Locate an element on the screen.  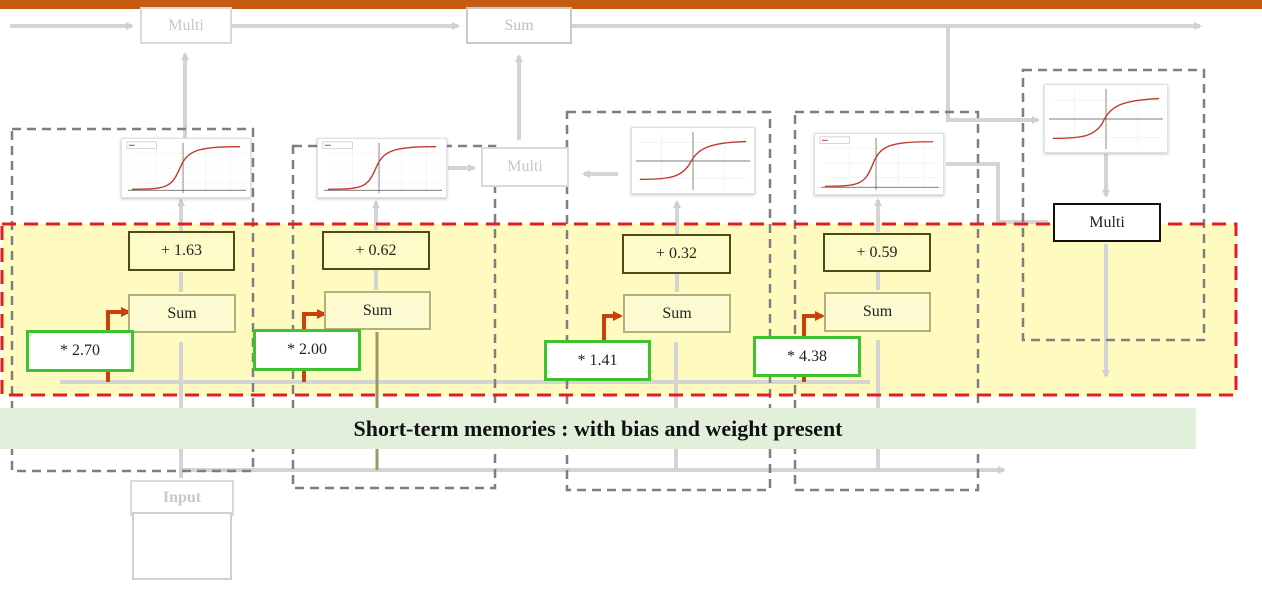
bias-box: + 1.63 is located at coordinates (181, 251).